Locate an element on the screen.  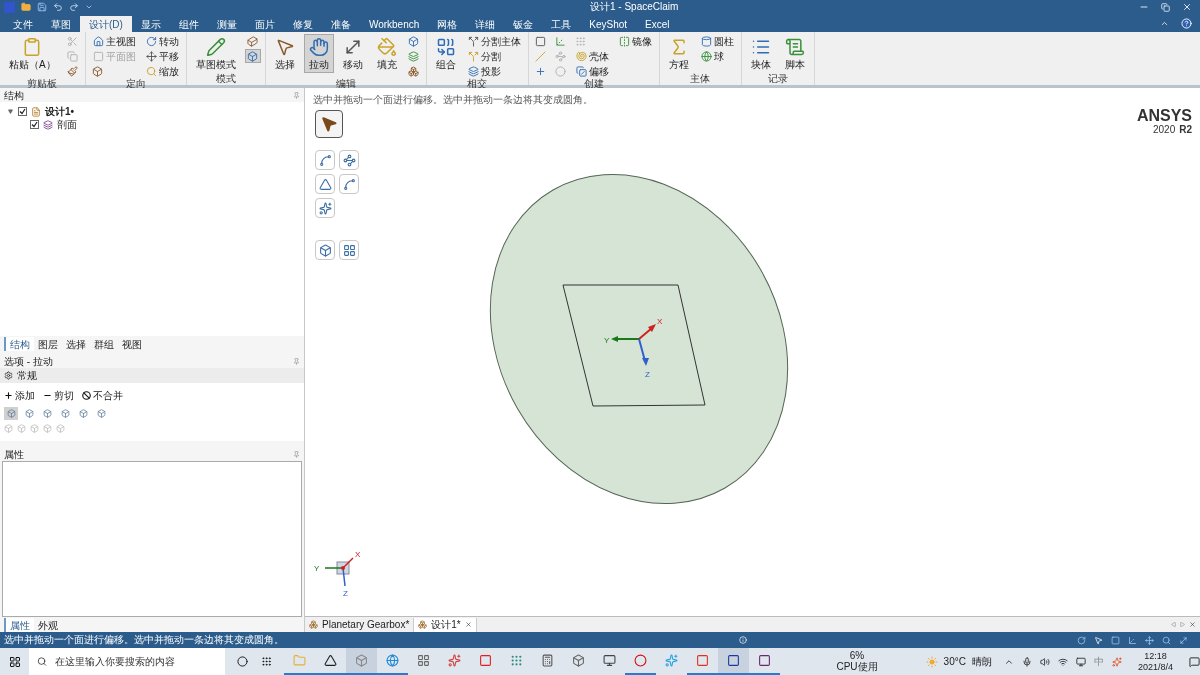
ribbon-tab: 草图 is located at coordinates (61, 24).